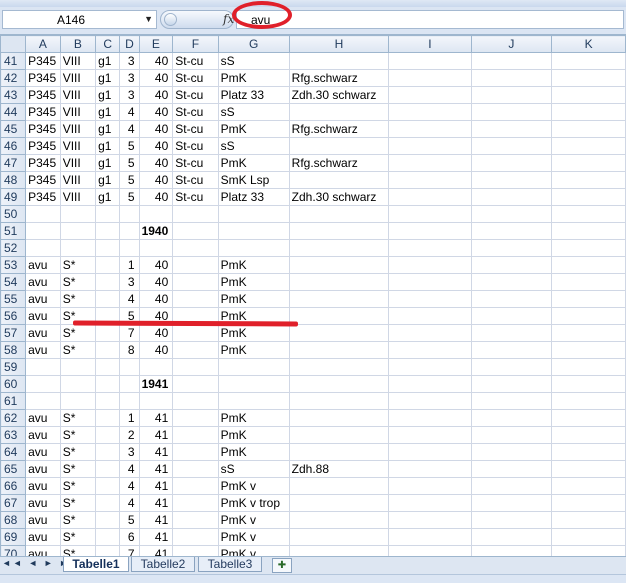  Describe the element at coordinates (13, 163) in the screenshot. I see `row-header: 47` at that location.